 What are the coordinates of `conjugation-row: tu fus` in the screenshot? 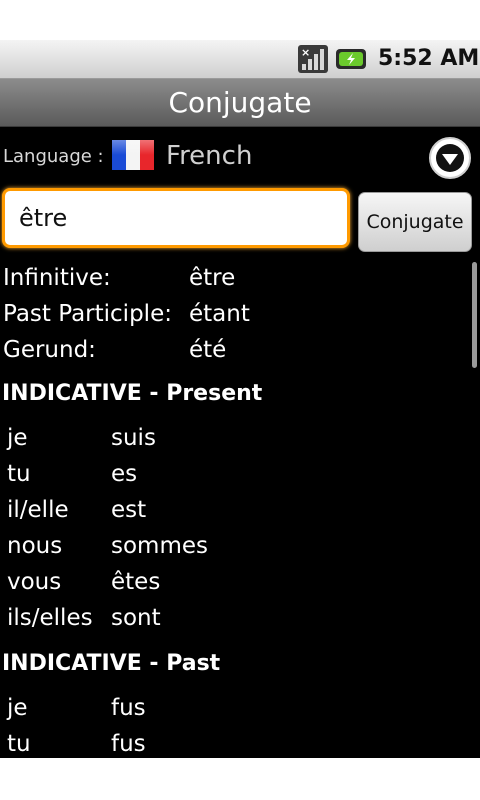 It's located at (237, 742).